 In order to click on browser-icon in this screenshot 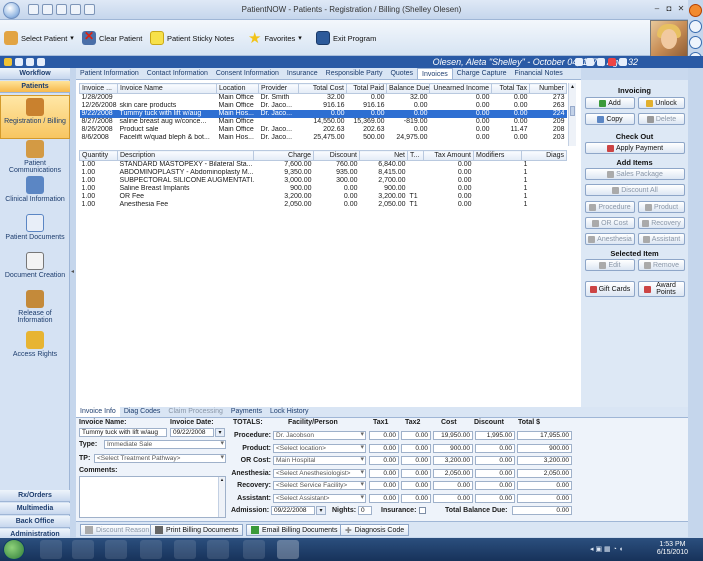, I will do `click(51, 549)`.